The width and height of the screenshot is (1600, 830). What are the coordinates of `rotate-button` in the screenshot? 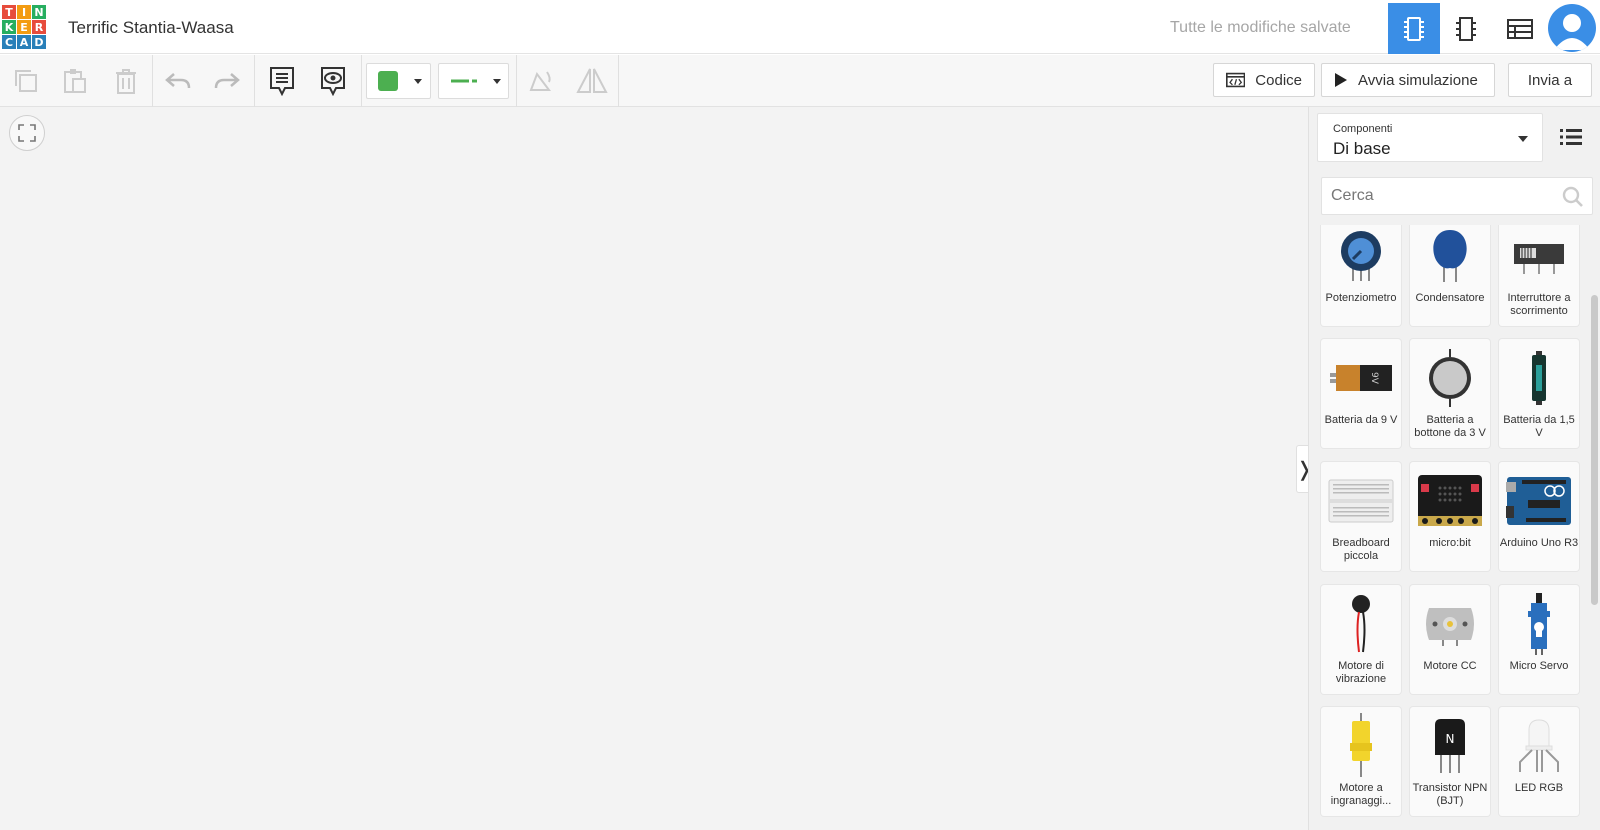 It's located at (540, 81).